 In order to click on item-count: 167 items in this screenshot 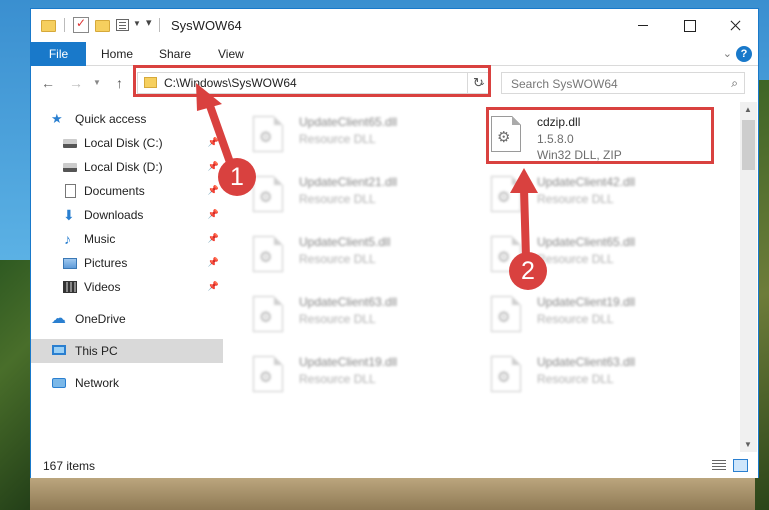, I will do `click(69, 466)`.